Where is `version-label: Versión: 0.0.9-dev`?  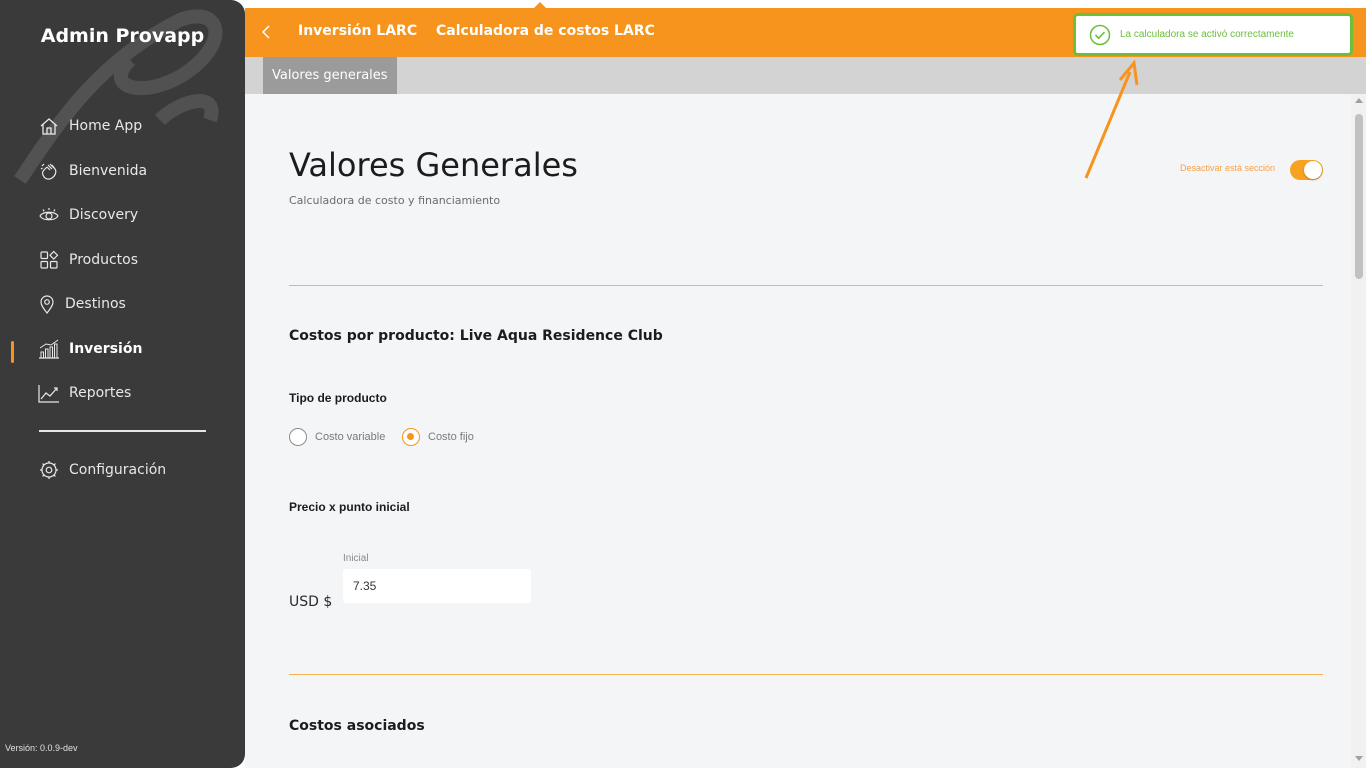 version-label: Versión: 0.0.9-dev is located at coordinates (41, 748).